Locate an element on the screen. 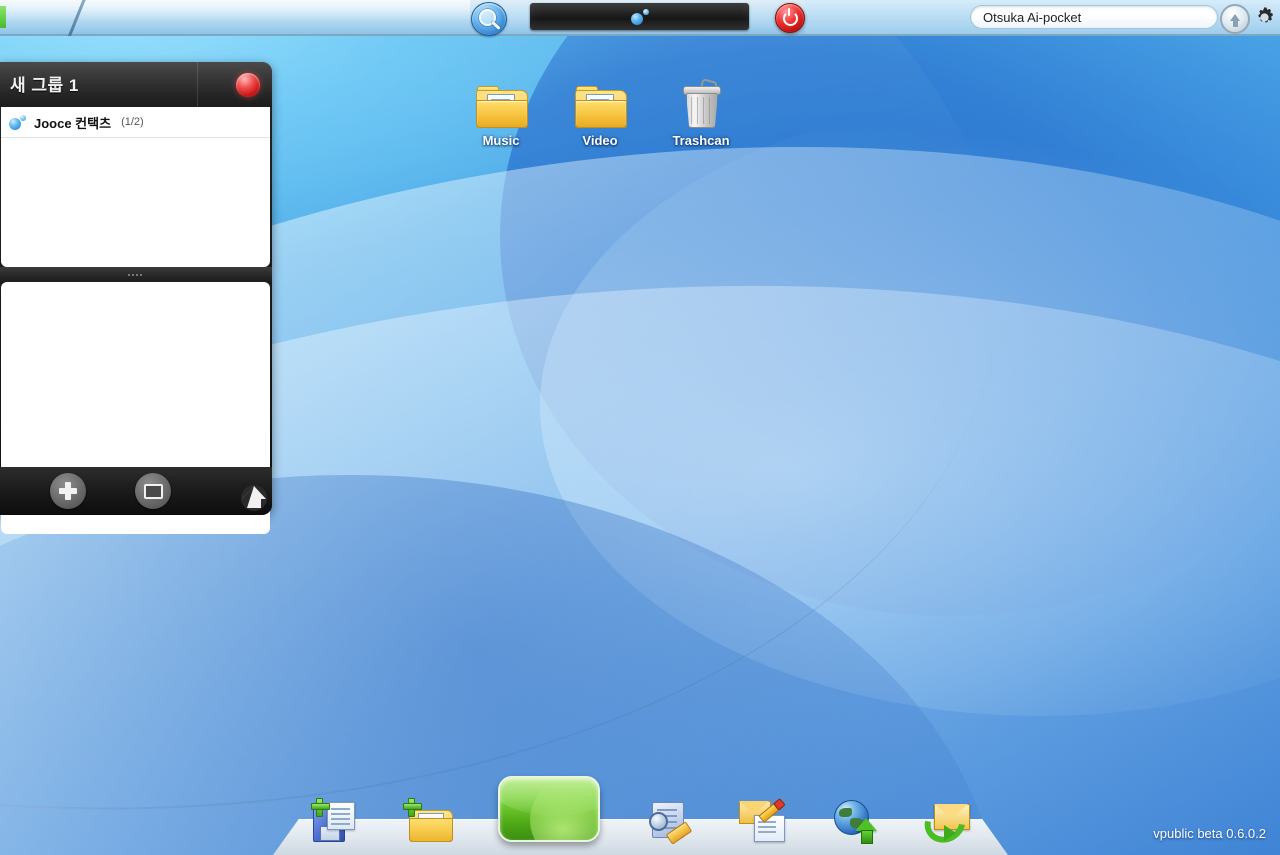 The width and height of the screenshot is (1280, 855). trashcan-shape is located at coordinates (701, 102).